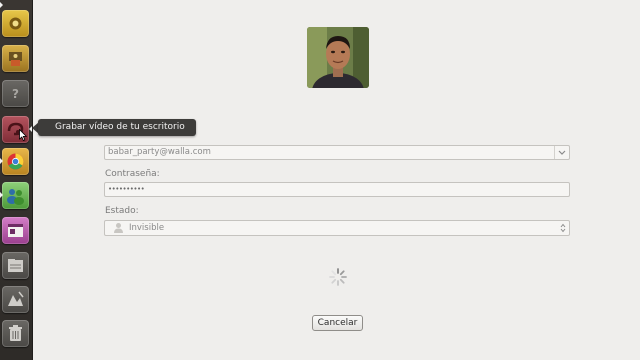  What do you see at coordinates (15, 161) in the screenshot?
I see `chromium-launcher-icon` at bounding box center [15, 161].